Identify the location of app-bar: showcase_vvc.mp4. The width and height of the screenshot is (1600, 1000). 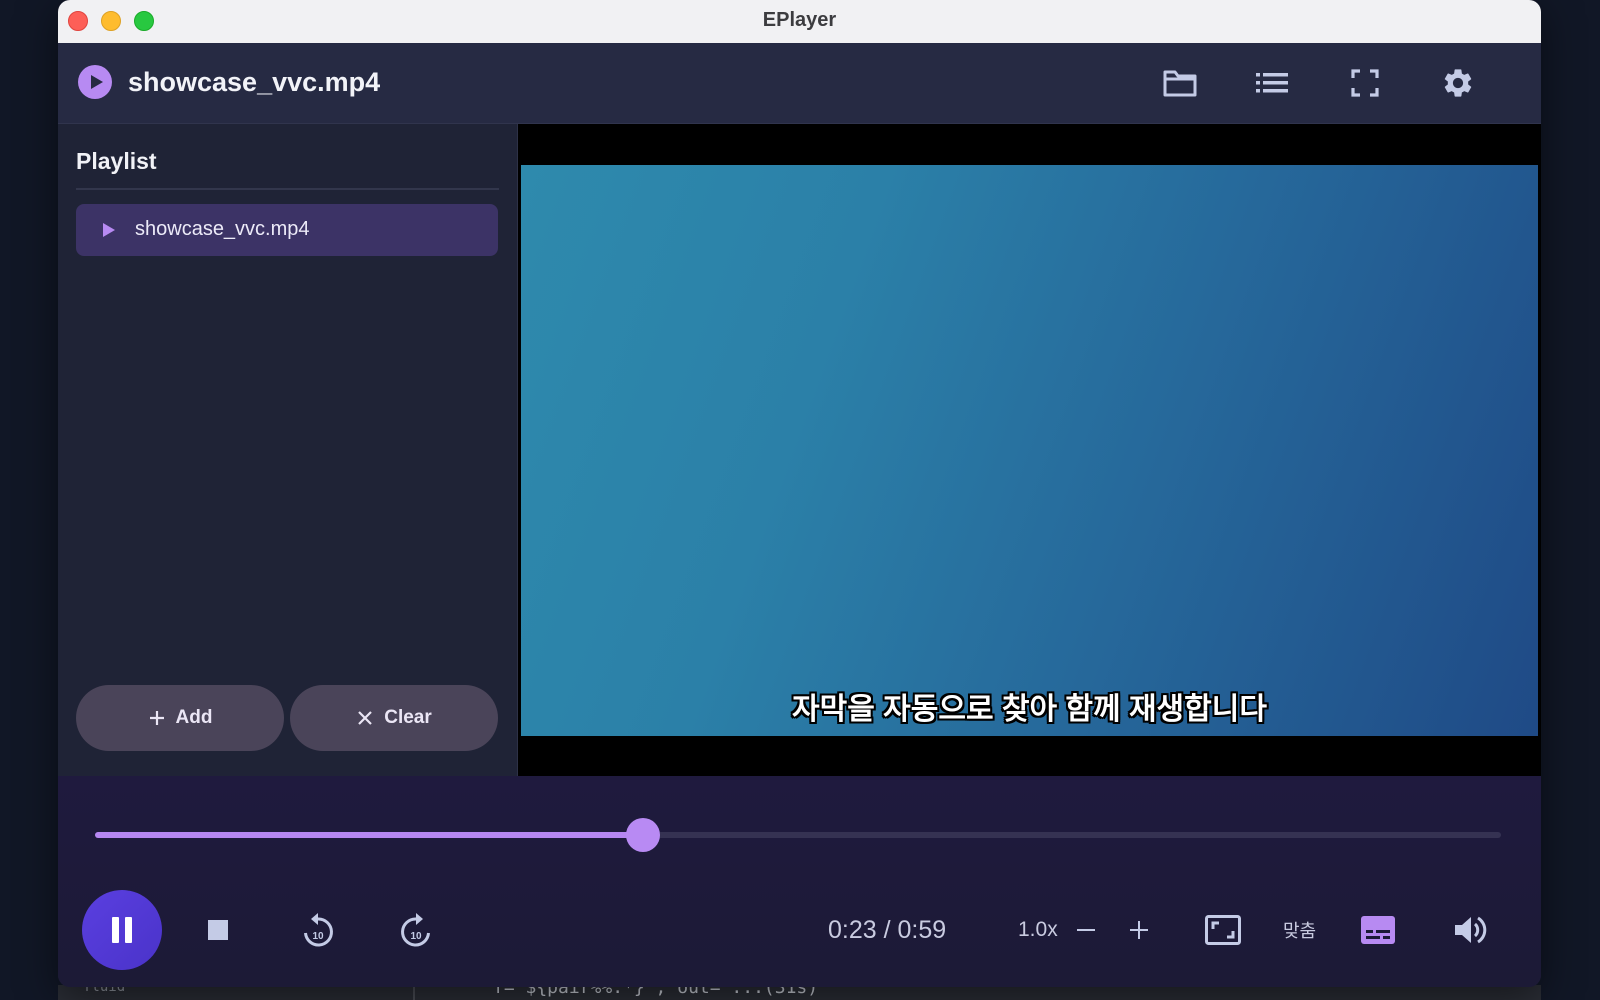
(799, 83).